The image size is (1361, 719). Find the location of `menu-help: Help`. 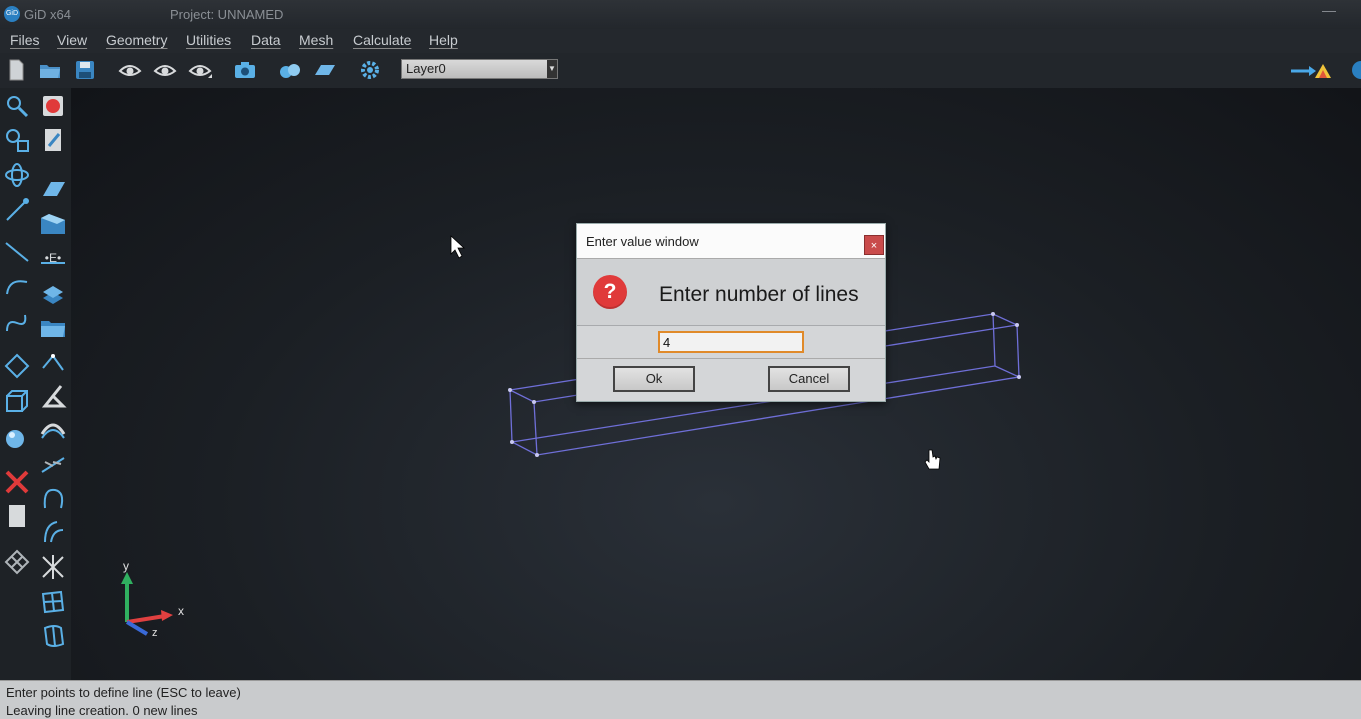

menu-help: Help is located at coordinates (443, 40).